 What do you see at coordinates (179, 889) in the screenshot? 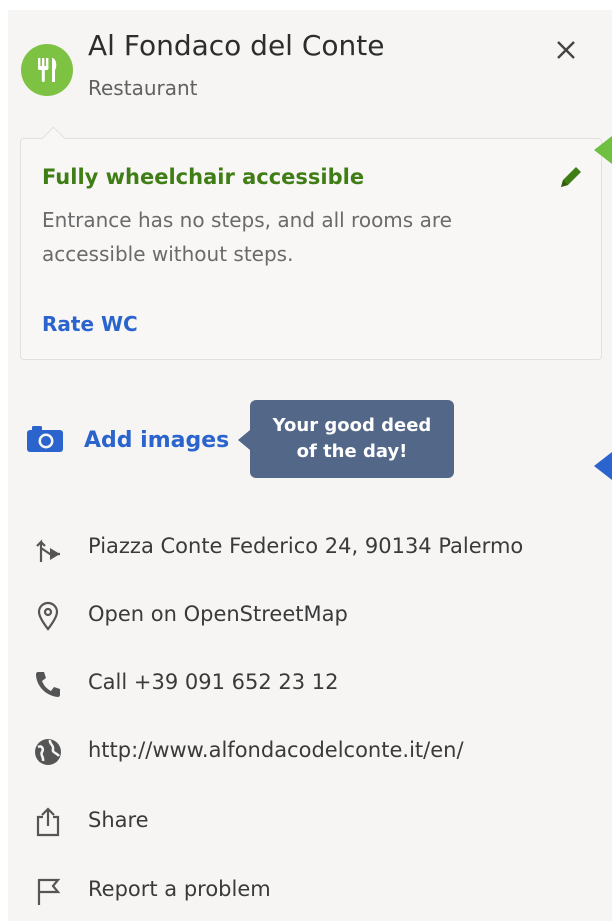
I see `report-problem-link: Report a problem` at bounding box center [179, 889].